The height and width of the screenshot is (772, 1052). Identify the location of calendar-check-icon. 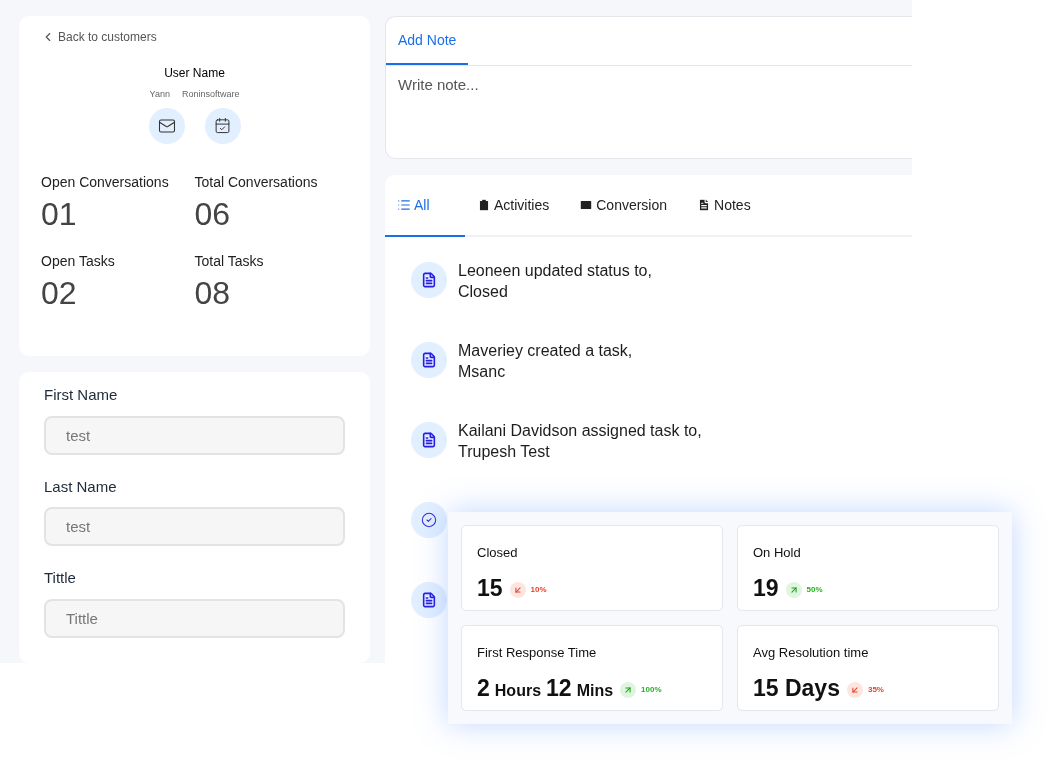
(222, 125).